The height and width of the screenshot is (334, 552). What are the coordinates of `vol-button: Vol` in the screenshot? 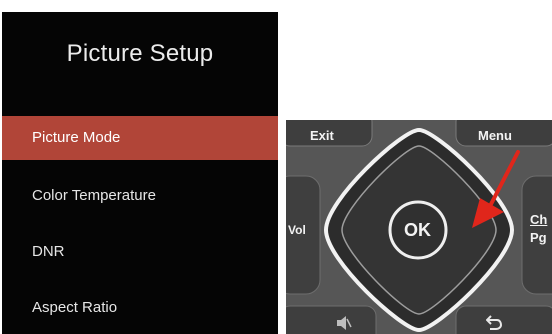 It's located at (297, 230).